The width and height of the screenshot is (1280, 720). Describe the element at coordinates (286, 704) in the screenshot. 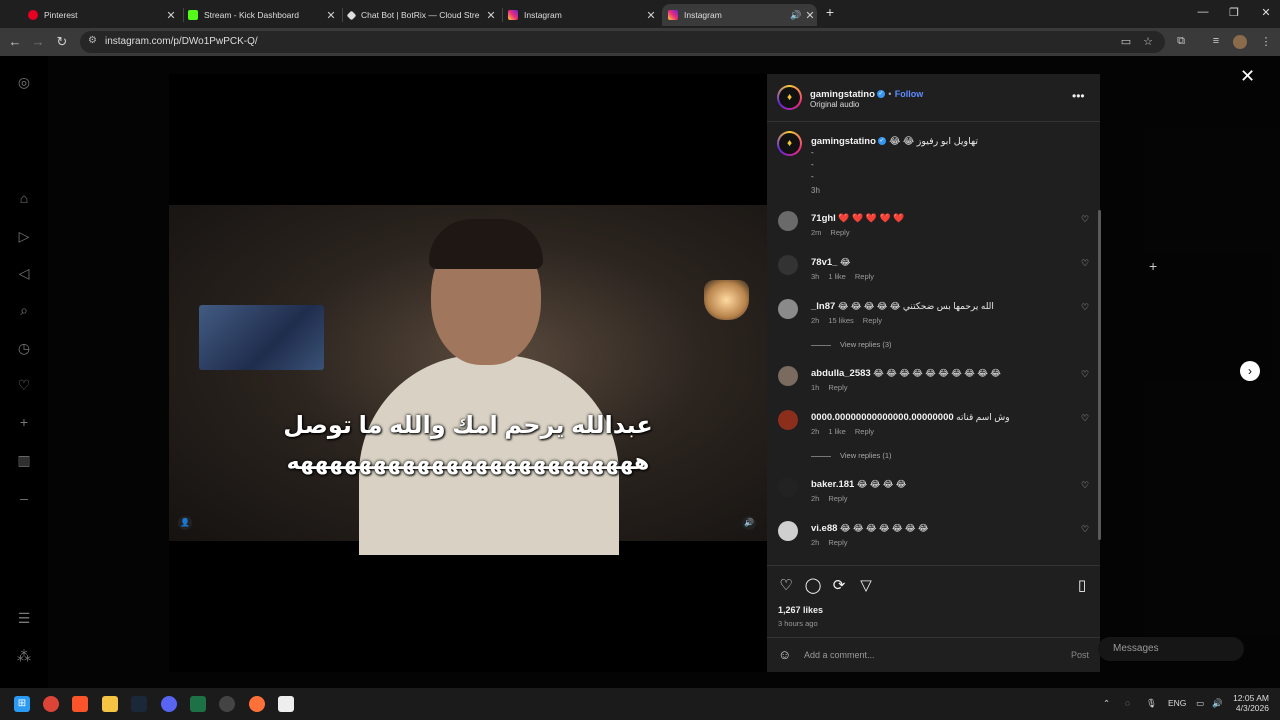

I see `terminal-app-icon` at that location.